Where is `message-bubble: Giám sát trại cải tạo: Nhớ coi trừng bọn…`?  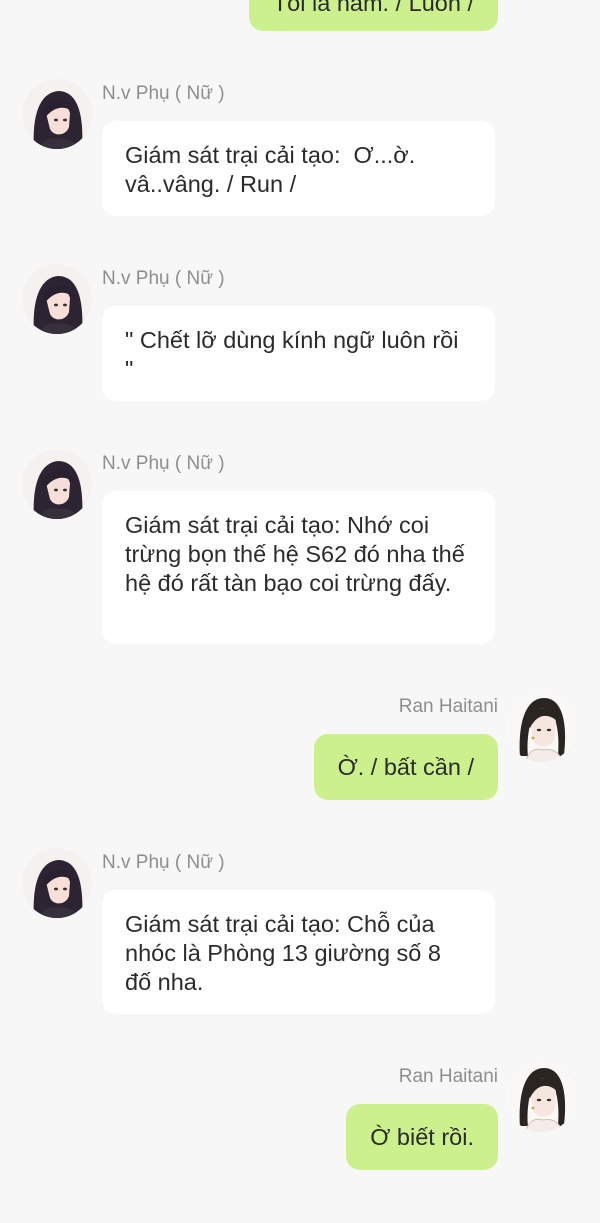 message-bubble: Giám sát trại cải tạo: Nhớ coi trừng bọn… is located at coordinates (298, 567).